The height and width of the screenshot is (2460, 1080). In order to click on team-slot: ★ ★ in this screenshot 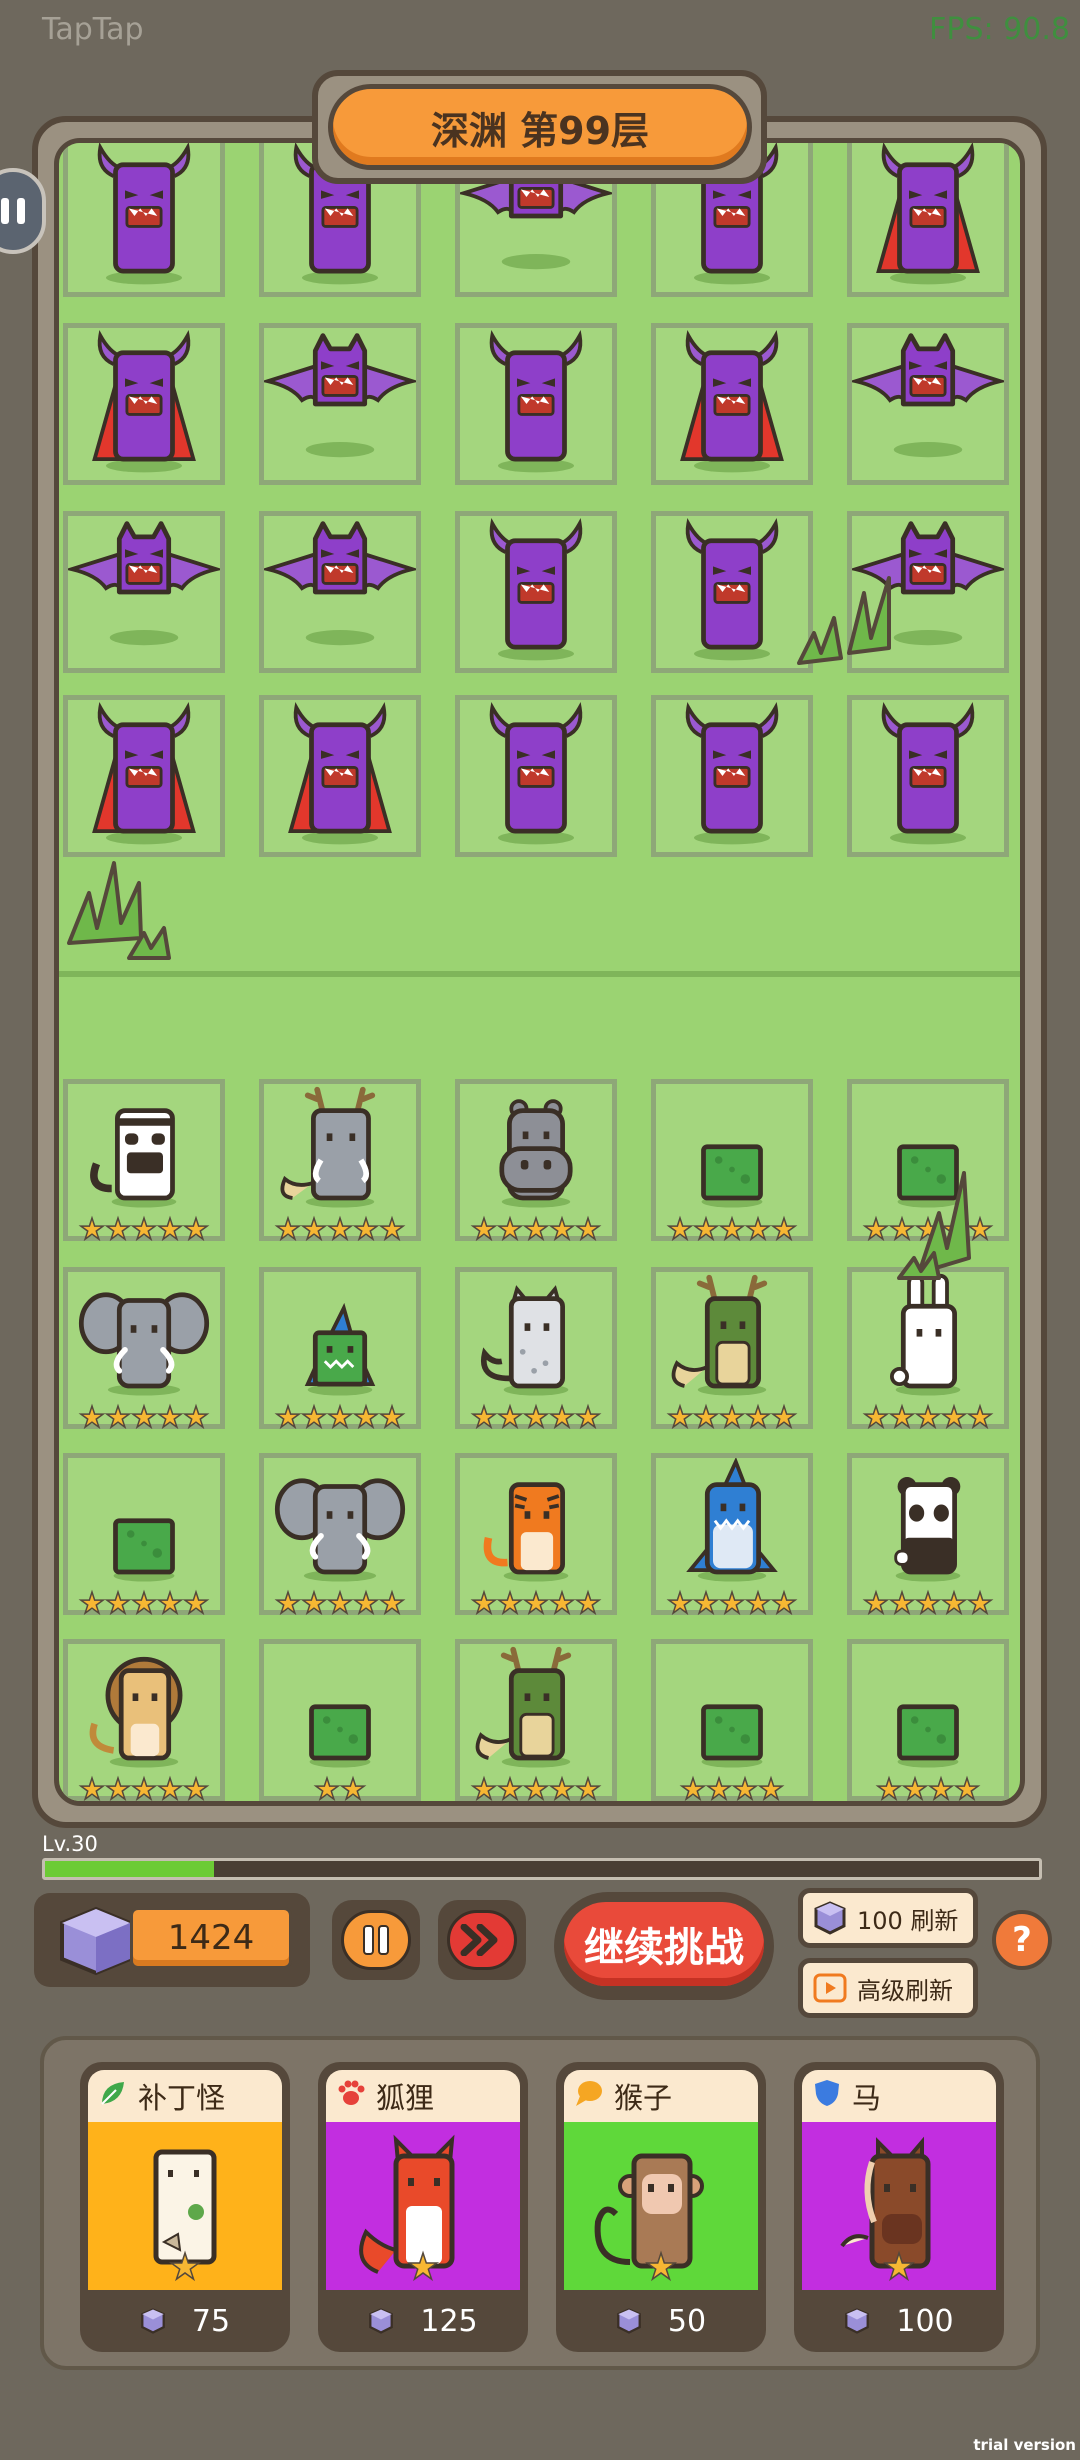, I will do `click(340, 1720)`.